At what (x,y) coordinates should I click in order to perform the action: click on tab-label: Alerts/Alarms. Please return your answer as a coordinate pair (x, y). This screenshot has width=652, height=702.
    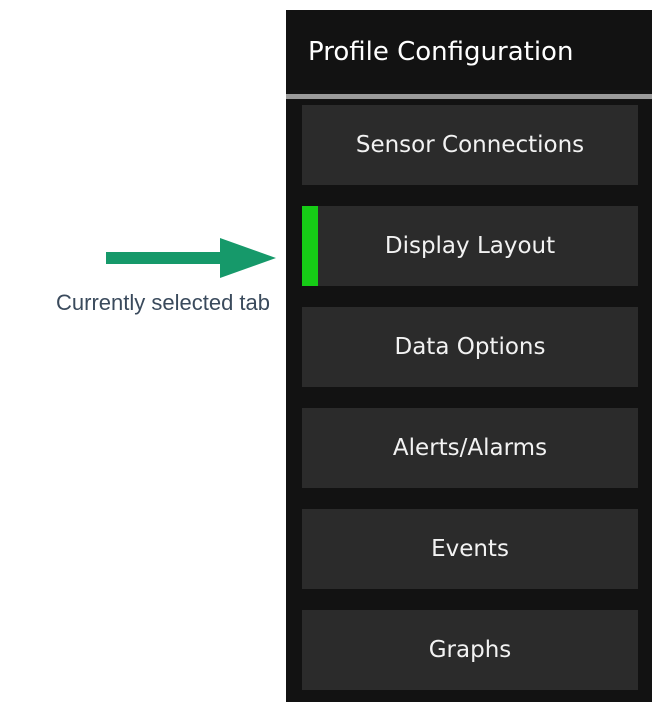
    Looking at the image, I should click on (470, 448).